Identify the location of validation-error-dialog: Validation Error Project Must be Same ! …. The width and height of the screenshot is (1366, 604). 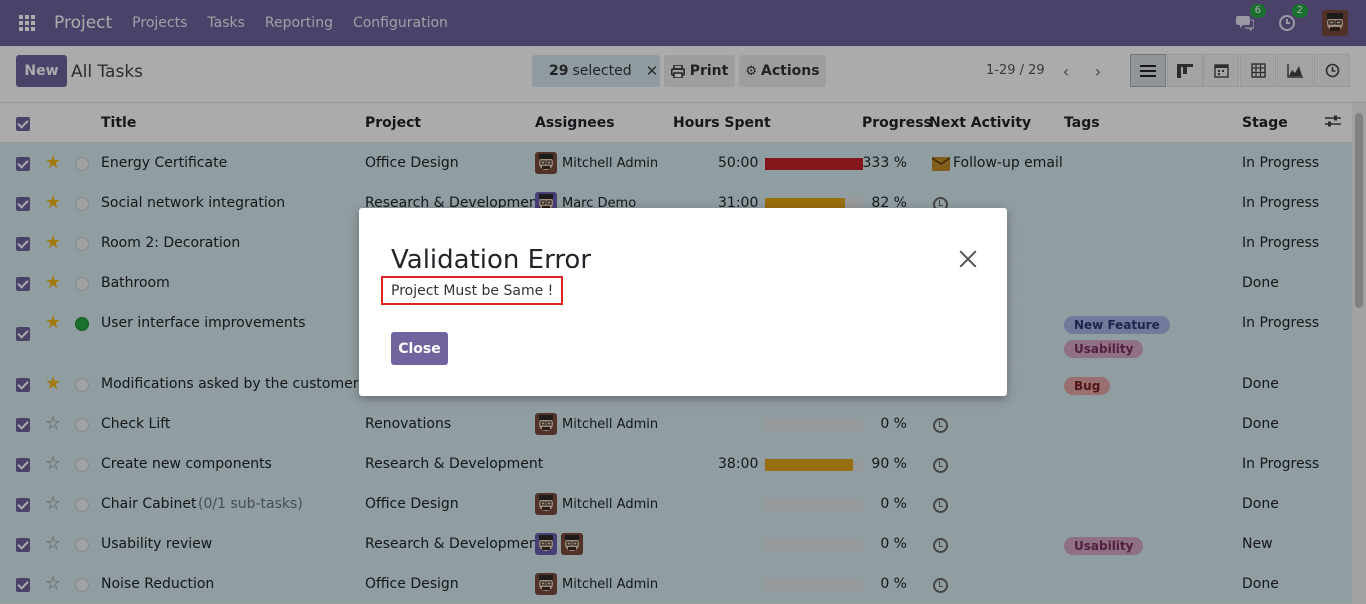
(683, 302).